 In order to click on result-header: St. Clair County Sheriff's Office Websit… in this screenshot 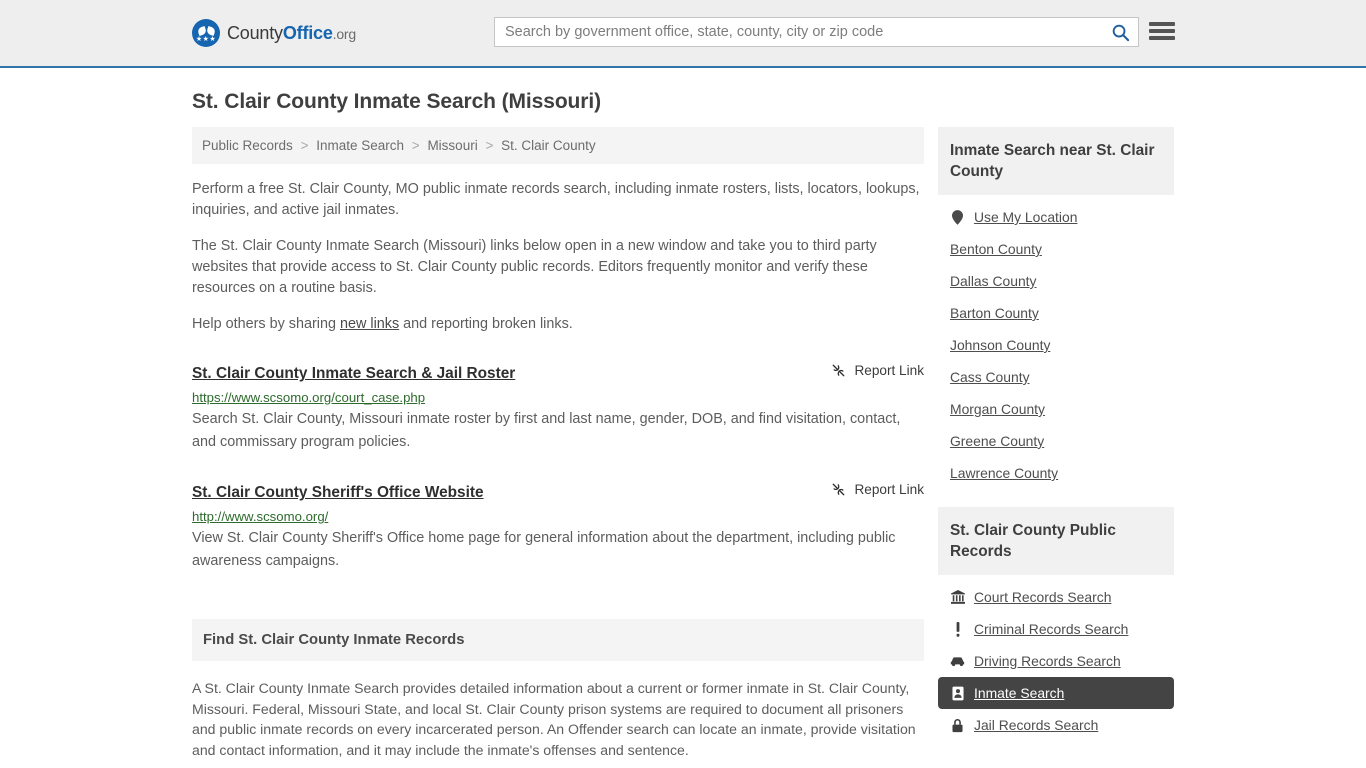, I will do `click(558, 492)`.